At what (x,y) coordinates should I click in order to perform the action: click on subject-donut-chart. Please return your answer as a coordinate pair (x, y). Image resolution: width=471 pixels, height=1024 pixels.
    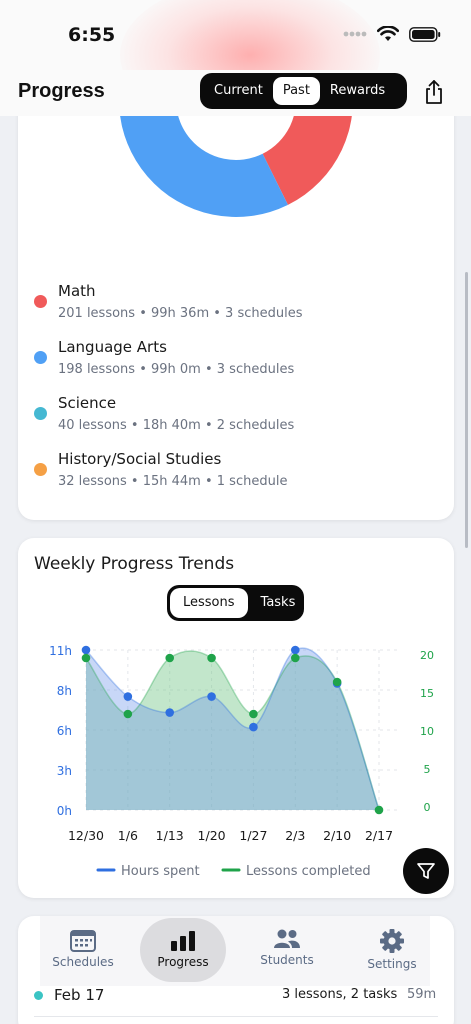
    Looking at the image, I should click on (236, 158).